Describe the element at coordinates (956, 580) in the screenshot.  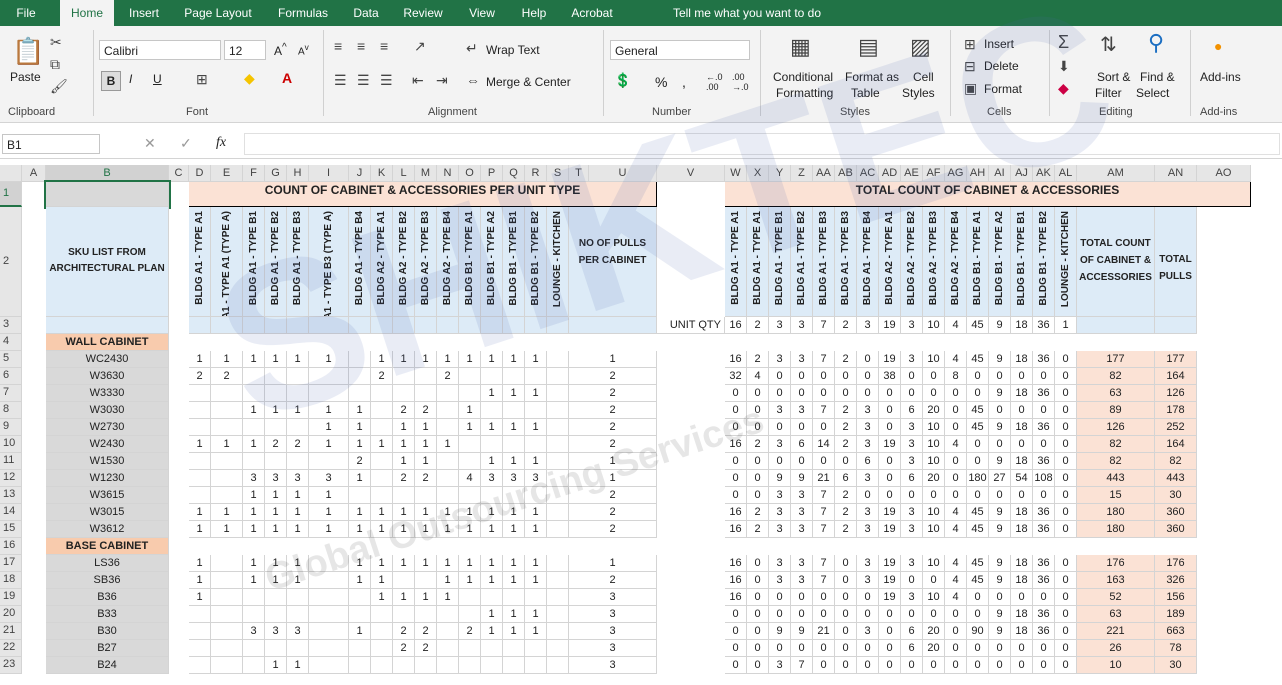
I see `total-count-cell: 4` at that location.